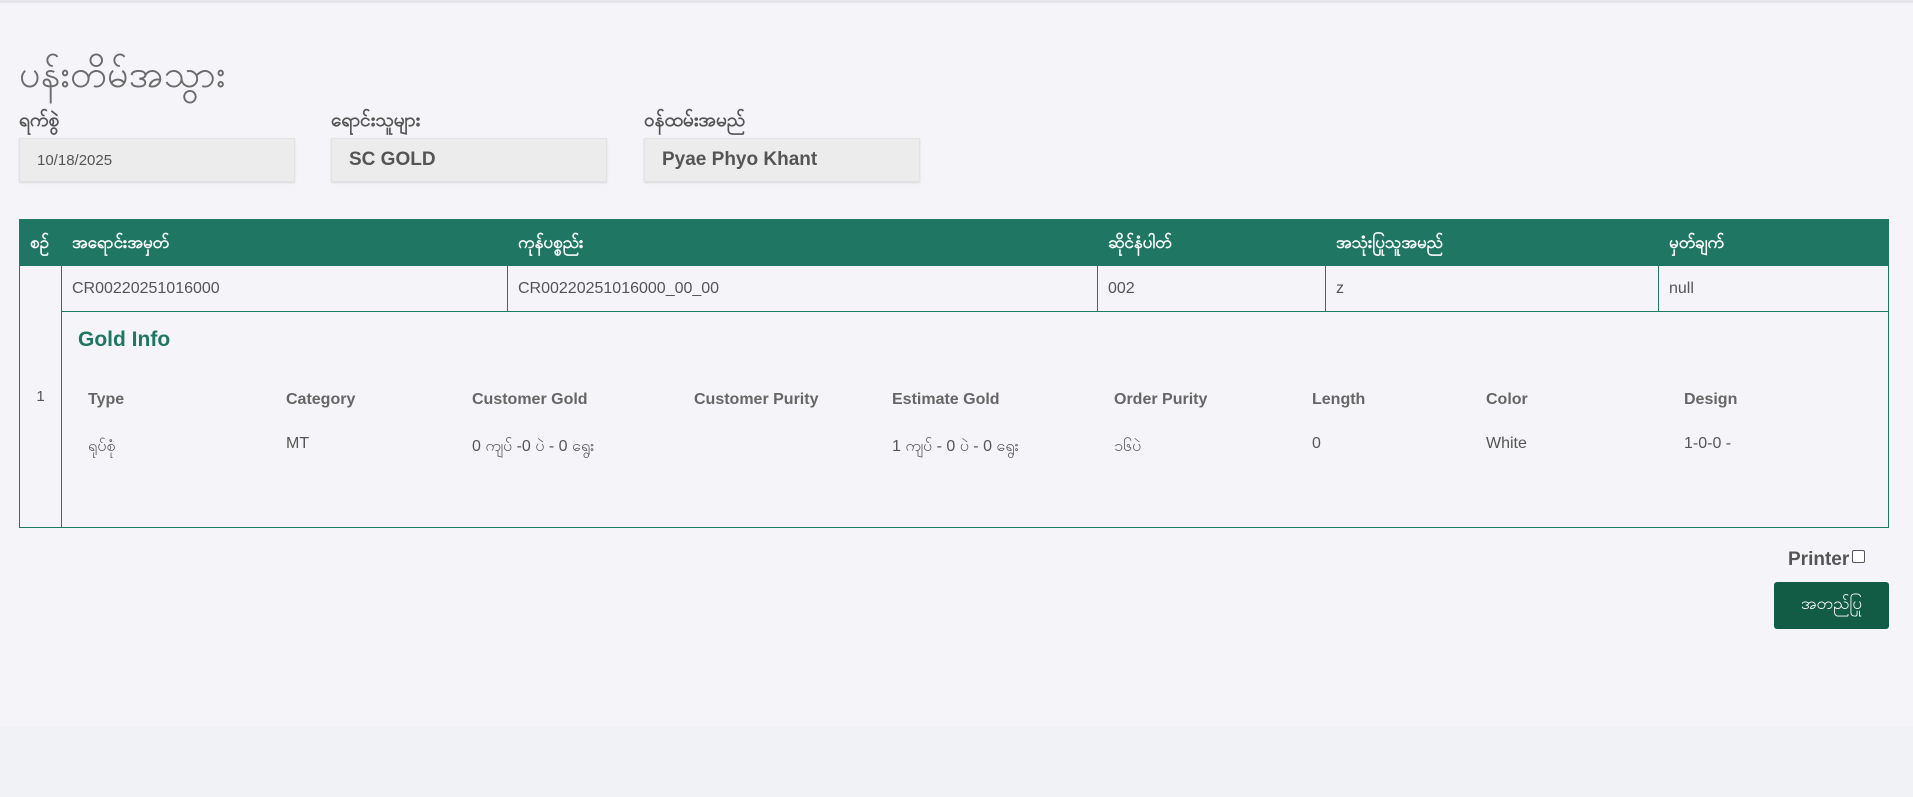  Describe the element at coordinates (1128, 446) in the screenshot. I see `gold-value-order-purity: ၁၆ပဲ` at that location.